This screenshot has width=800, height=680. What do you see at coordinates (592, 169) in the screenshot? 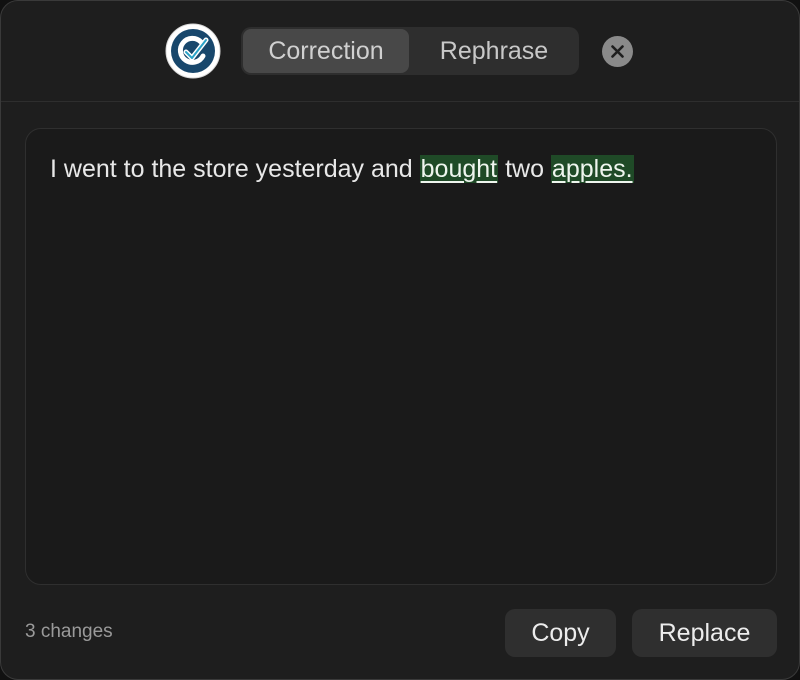
I see `change-highlight-apples: apples.` at bounding box center [592, 169].